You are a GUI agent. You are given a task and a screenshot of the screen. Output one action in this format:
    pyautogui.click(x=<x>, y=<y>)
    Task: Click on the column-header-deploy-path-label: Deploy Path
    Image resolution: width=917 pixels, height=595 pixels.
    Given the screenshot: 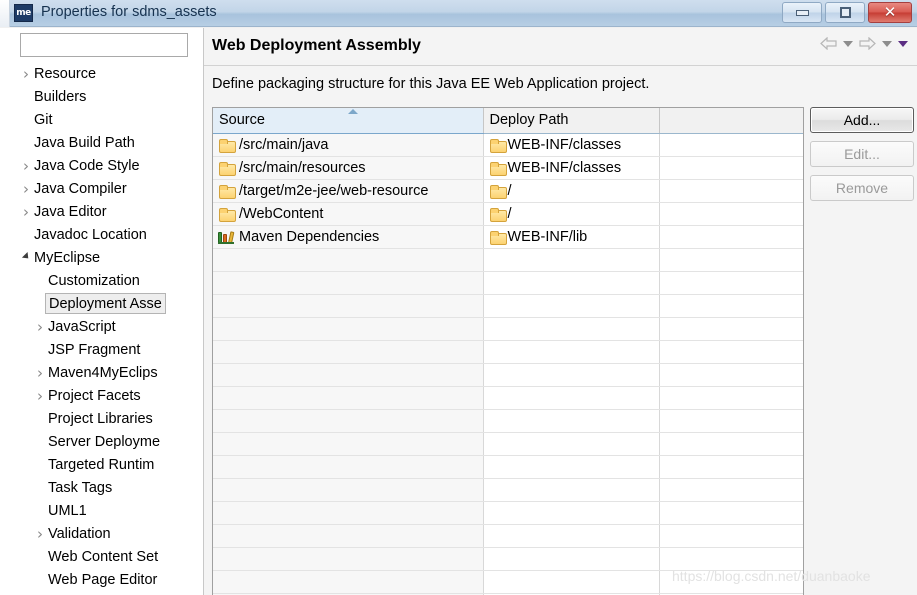 What is the action you would take?
    pyautogui.click(x=529, y=120)
    